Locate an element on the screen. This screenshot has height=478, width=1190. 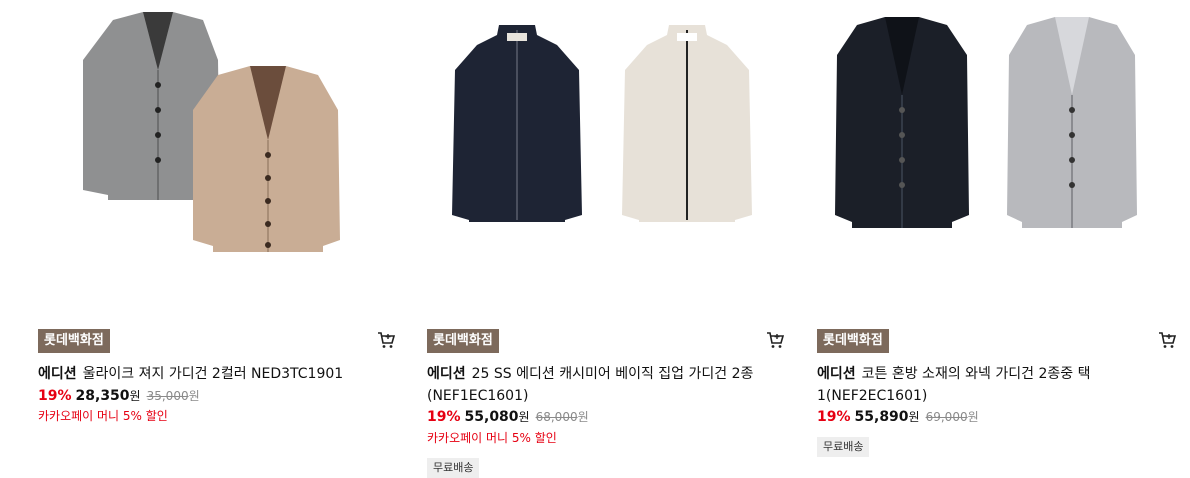
product-title: 에디션 울라이크 져지 가디건 2컬러 NED3TC1901 is located at coordinates (218, 374).